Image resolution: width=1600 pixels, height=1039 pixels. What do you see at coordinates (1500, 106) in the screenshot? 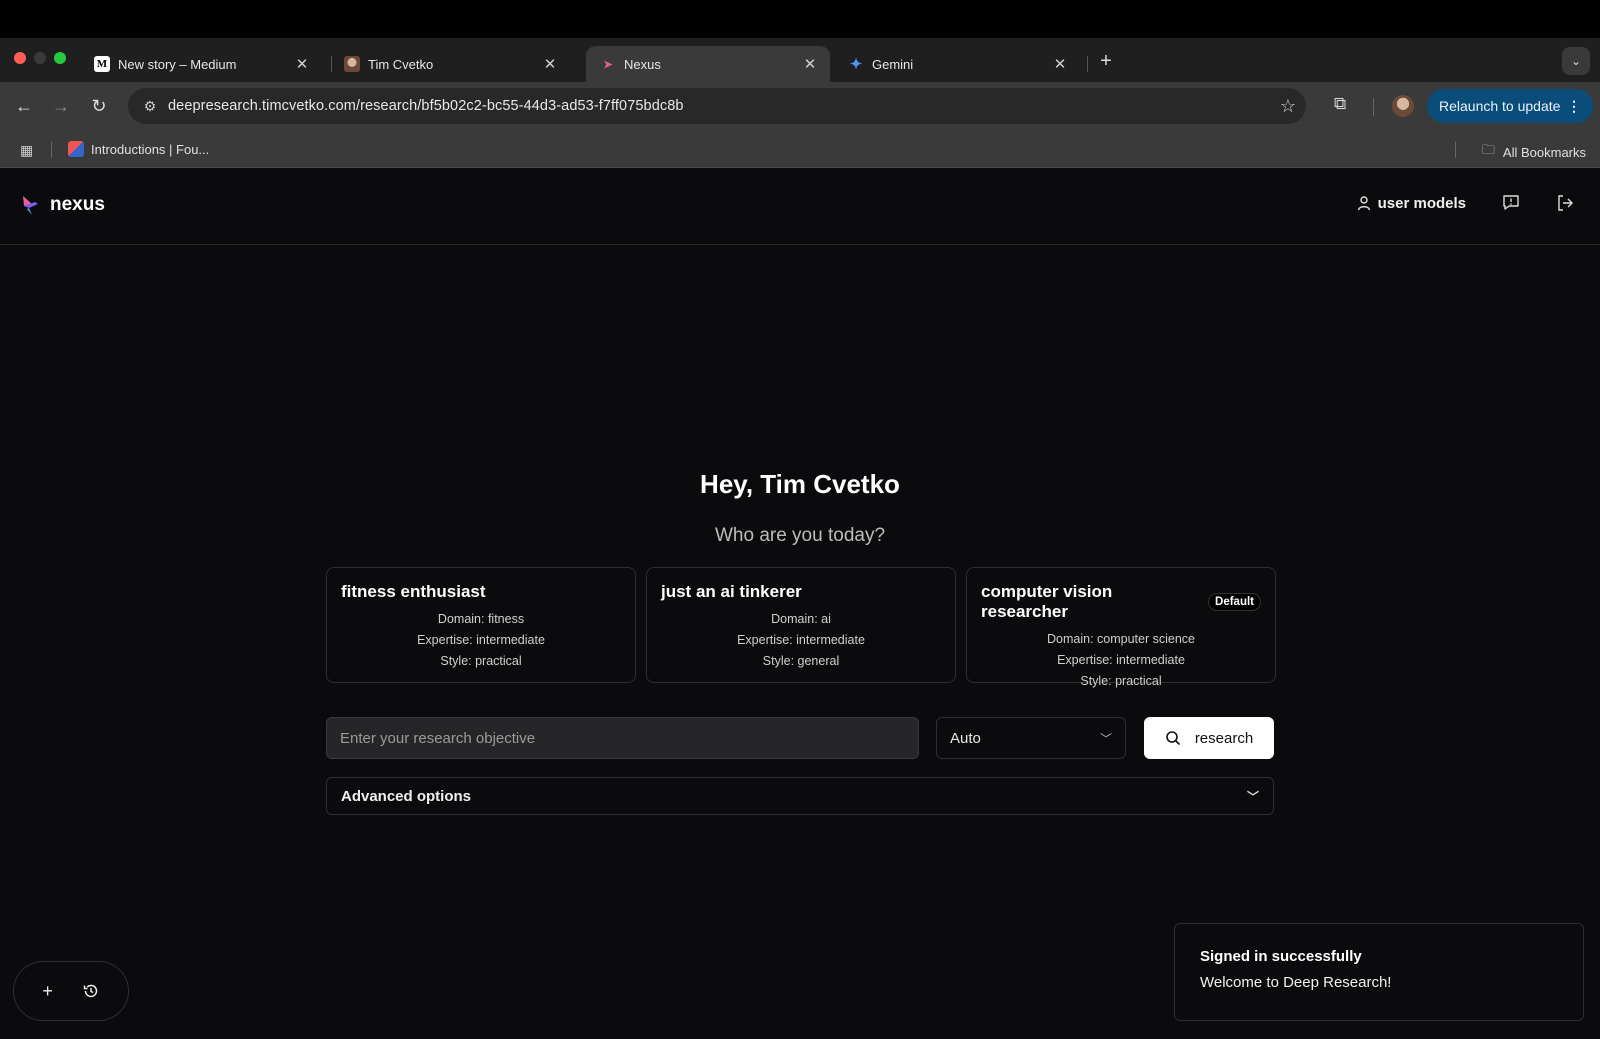
I see `relaunch-label: Relaunch to update` at bounding box center [1500, 106].